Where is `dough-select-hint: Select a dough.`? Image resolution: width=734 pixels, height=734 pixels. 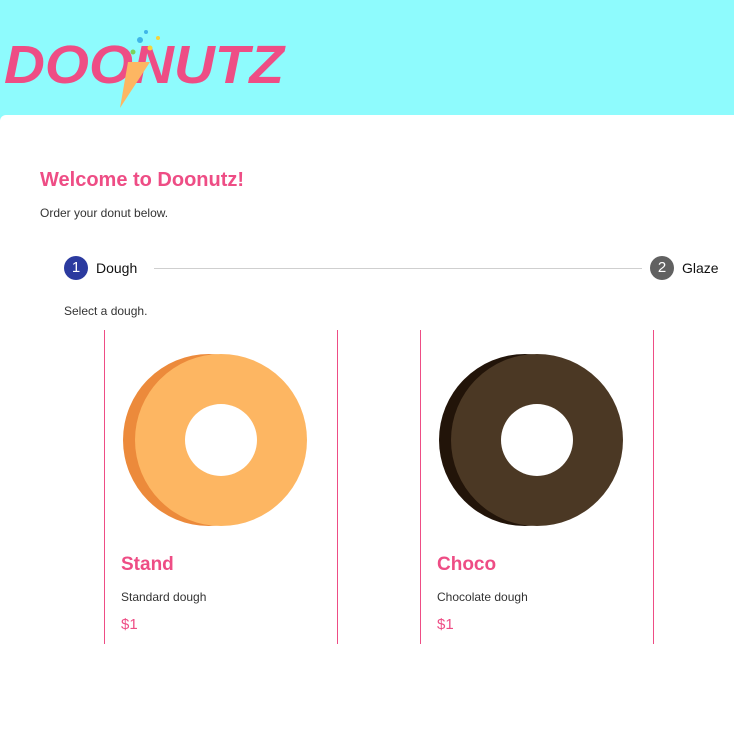 dough-select-hint: Select a dough. is located at coordinates (106, 311).